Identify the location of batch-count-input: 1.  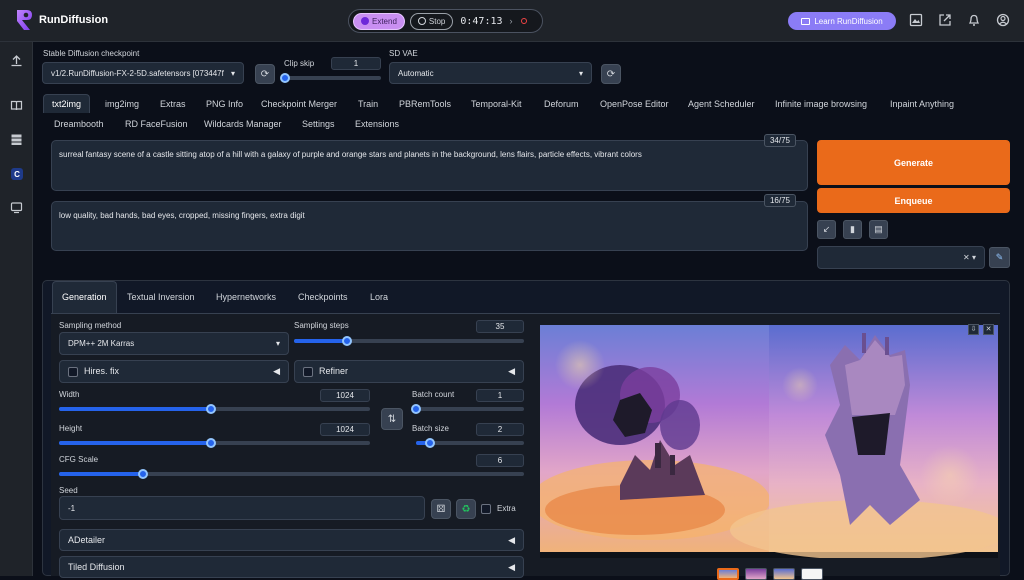
(500, 395).